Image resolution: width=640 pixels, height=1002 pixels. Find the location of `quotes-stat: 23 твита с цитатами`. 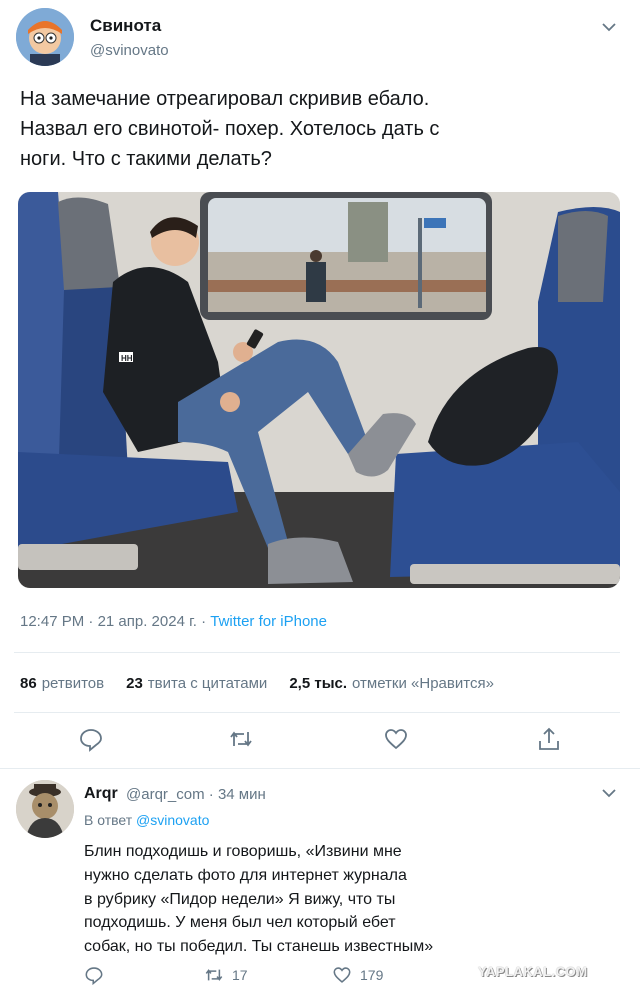

quotes-stat: 23 твита с цитатами is located at coordinates (196, 683).